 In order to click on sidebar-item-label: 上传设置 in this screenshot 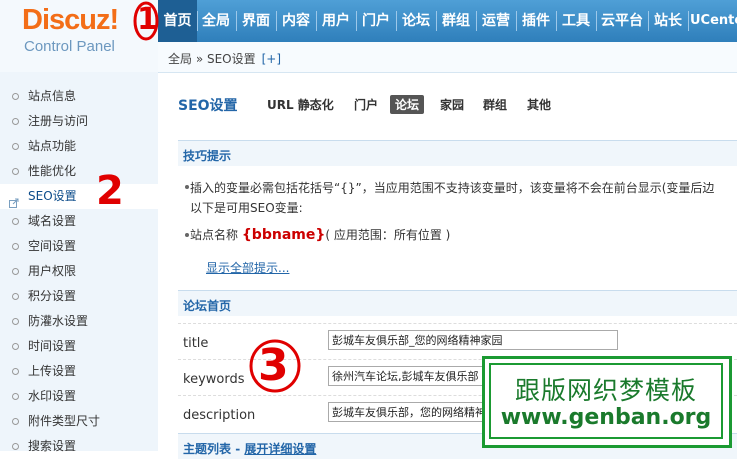, I will do `click(52, 371)`.